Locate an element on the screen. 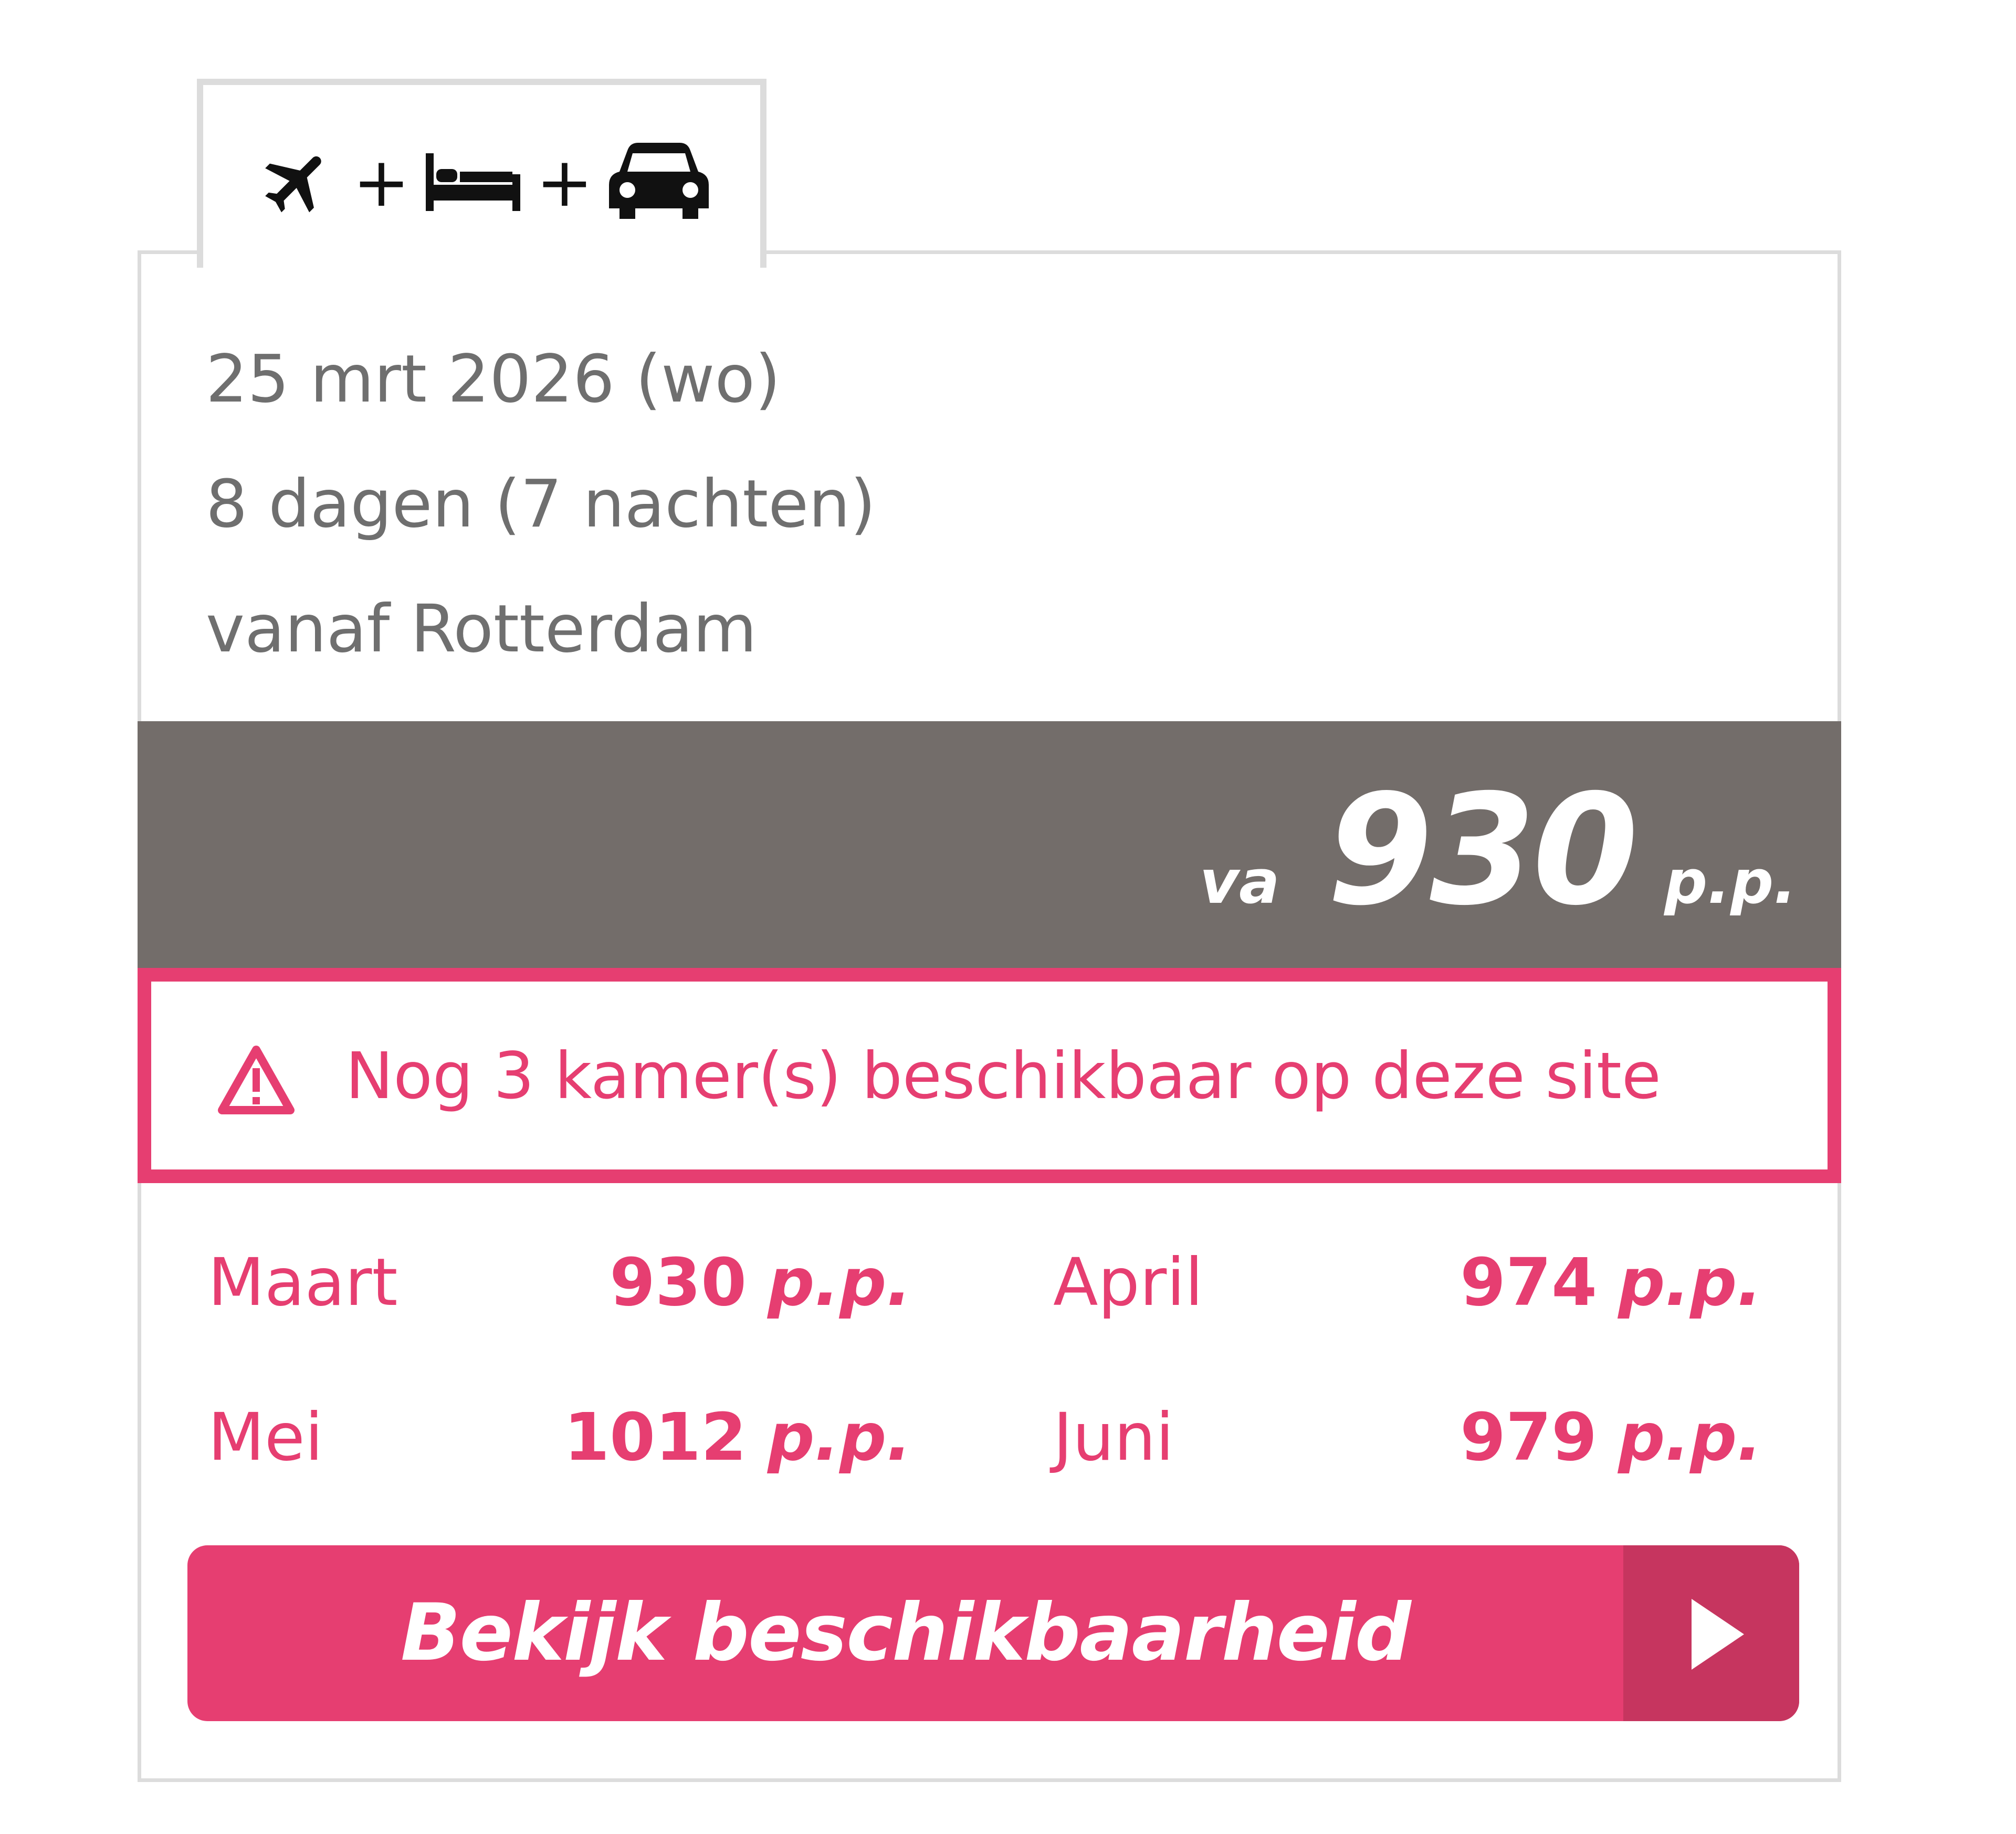  price-display: va 930 p.p. is located at coordinates (1498, 850).